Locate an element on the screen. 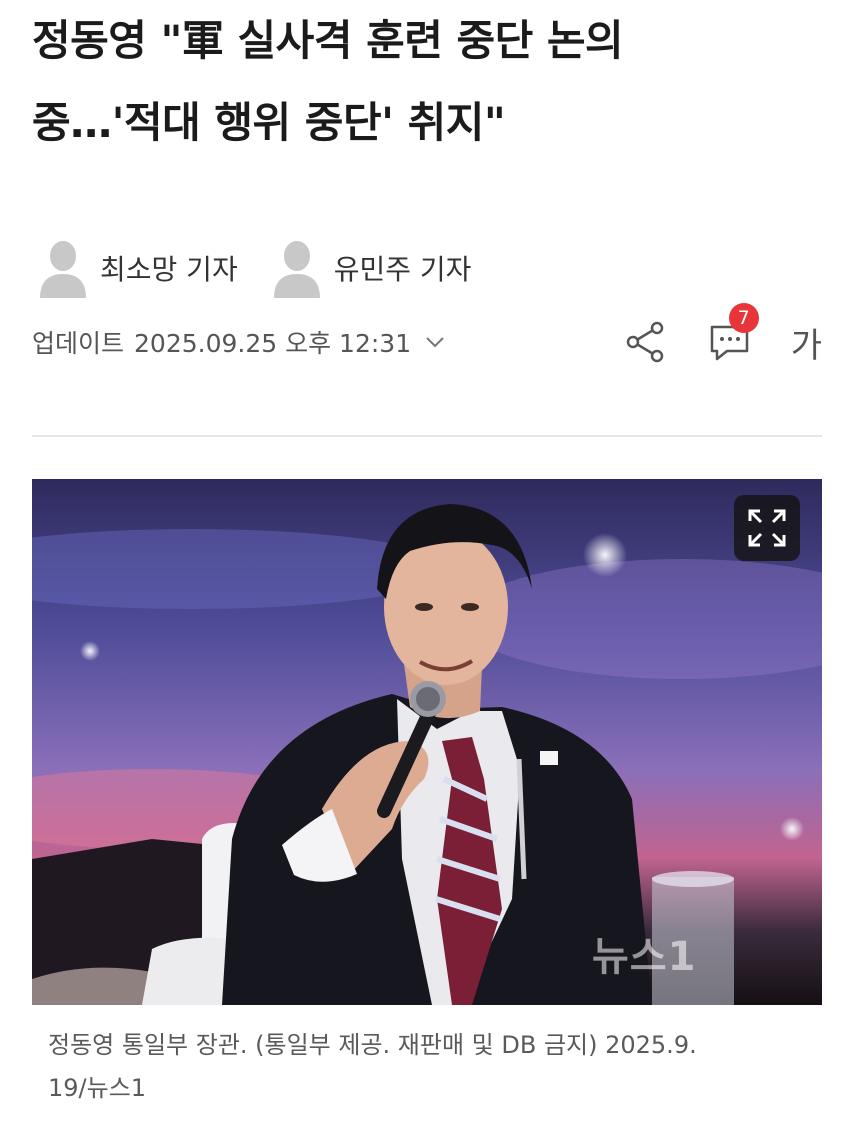 The width and height of the screenshot is (850, 1132). reporter-name: 유민주 기자 is located at coordinates (402, 269).